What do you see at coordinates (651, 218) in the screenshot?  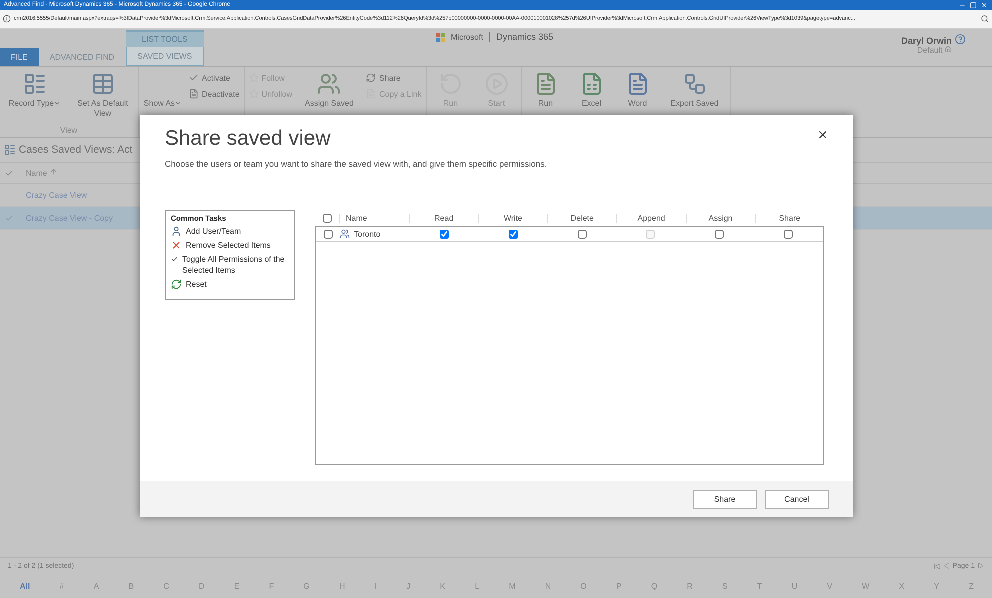 I see `column-title: Append` at bounding box center [651, 218].